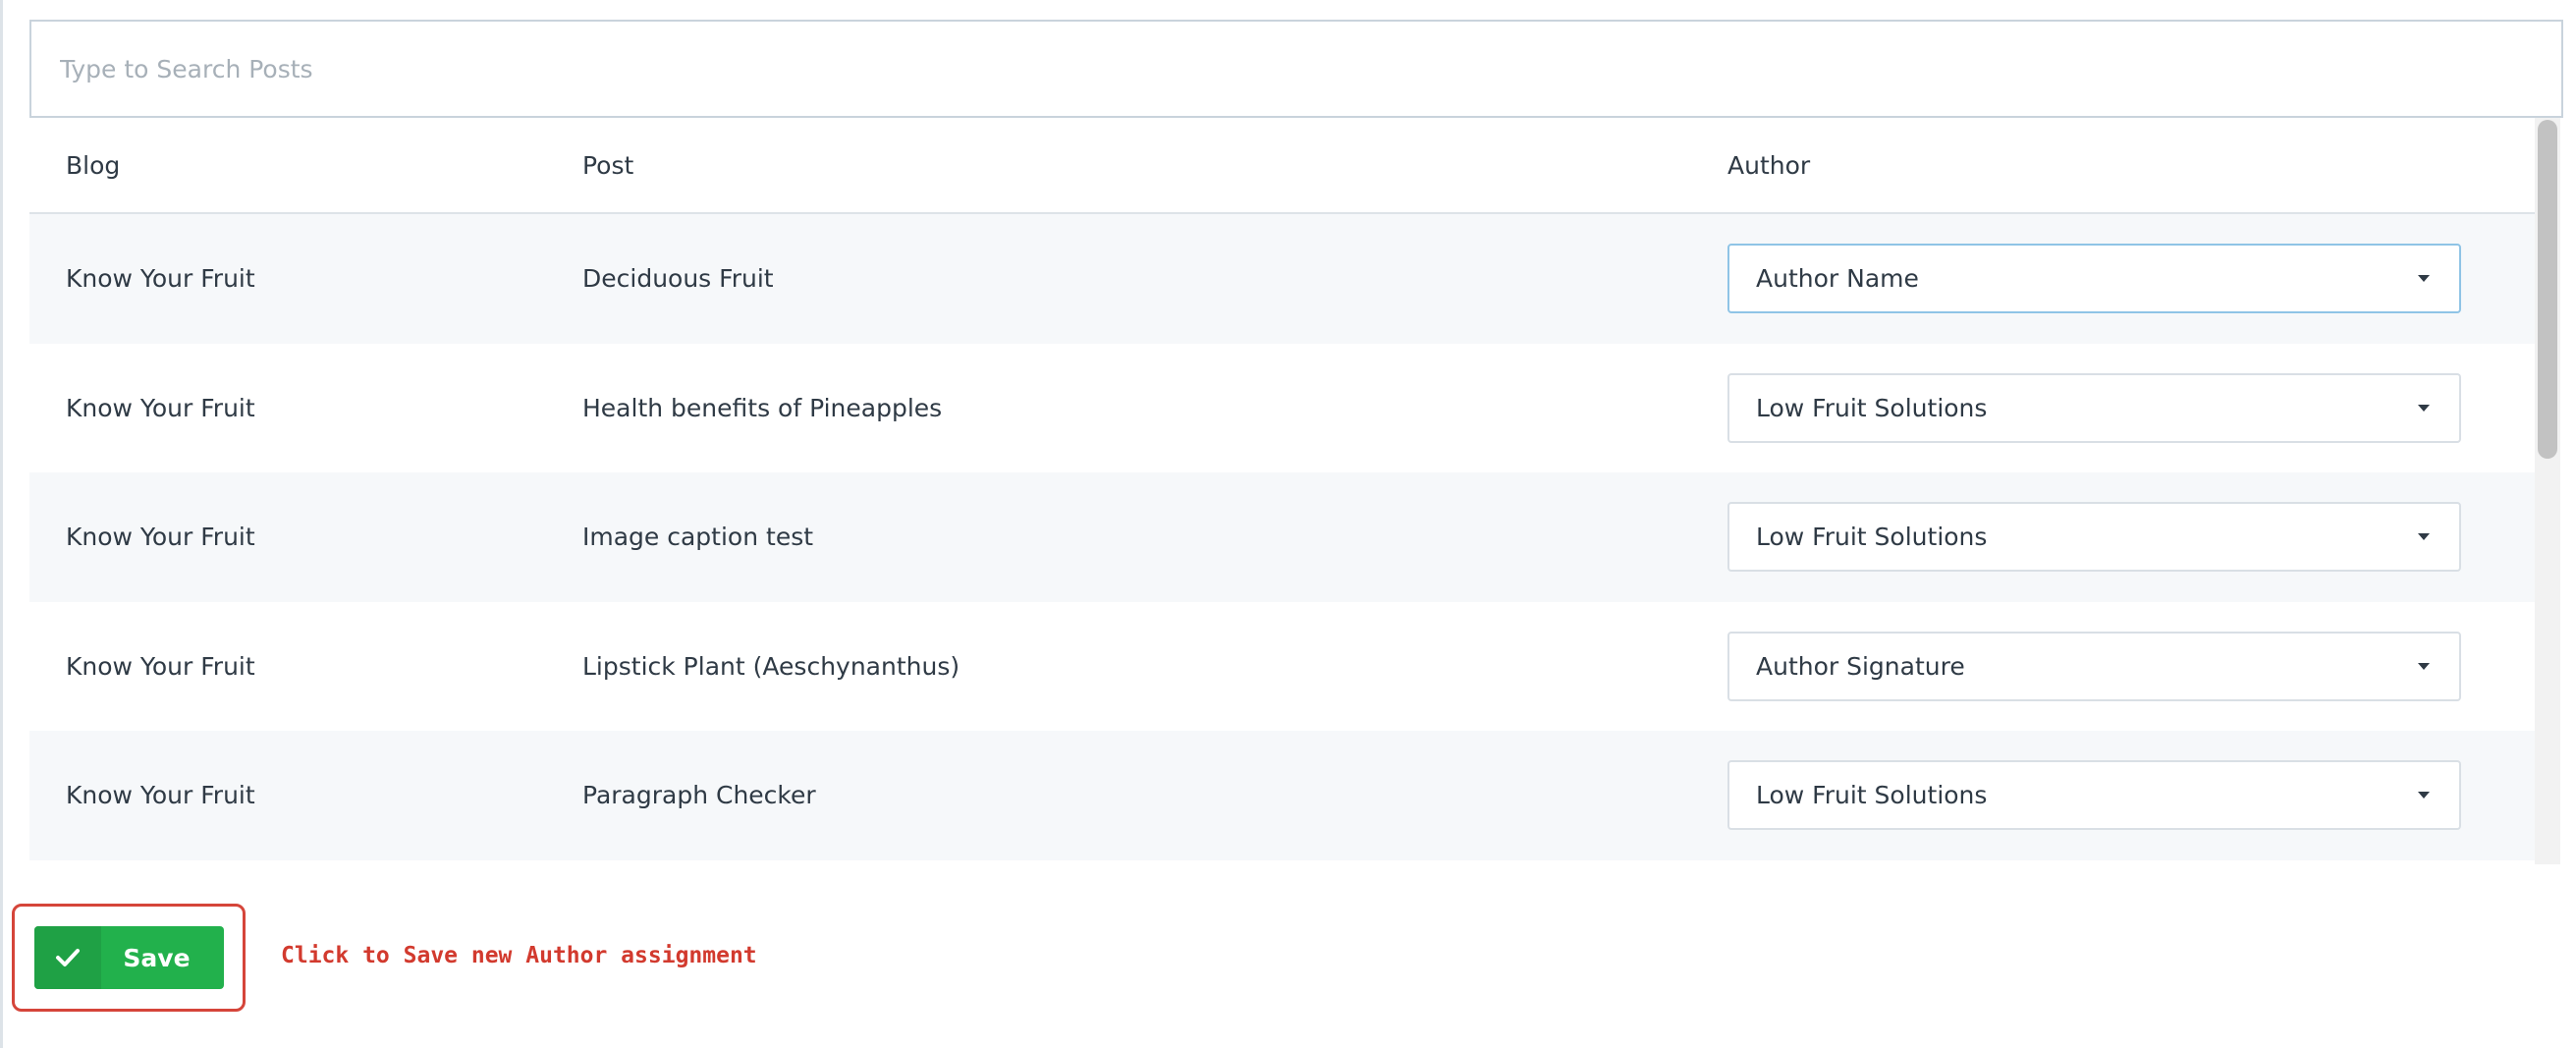 This screenshot has width=2576, height=1048. I want to click on column-header-blog: Blog, so click(306, 166).